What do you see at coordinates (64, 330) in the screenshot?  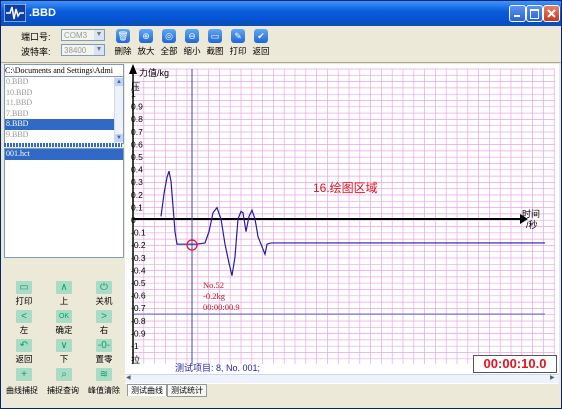 I see `keypad-label: 确定` at bounding box center [64, 330].